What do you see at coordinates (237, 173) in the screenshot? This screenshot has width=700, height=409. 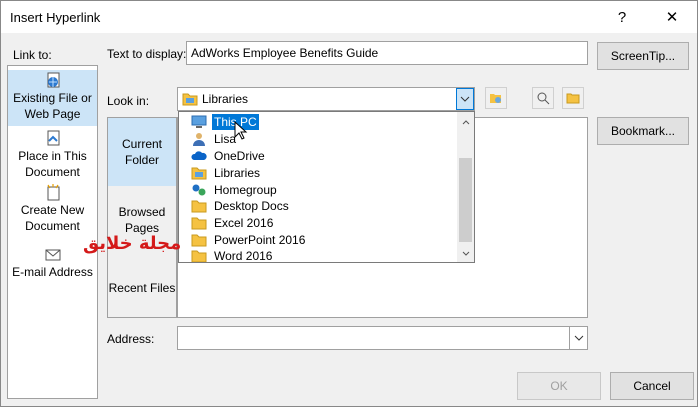 I see `dropdown-item-label: Libraries` at bounding box center [237, 173].